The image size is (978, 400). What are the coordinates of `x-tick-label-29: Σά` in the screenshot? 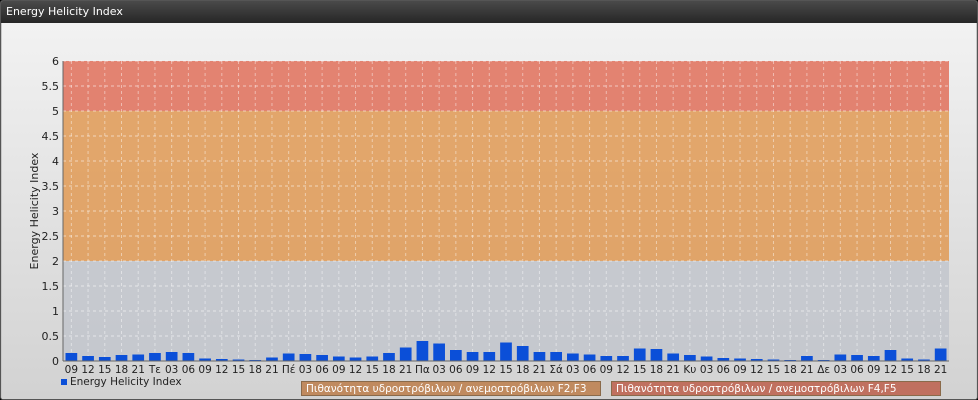 It's located at (556, 370).